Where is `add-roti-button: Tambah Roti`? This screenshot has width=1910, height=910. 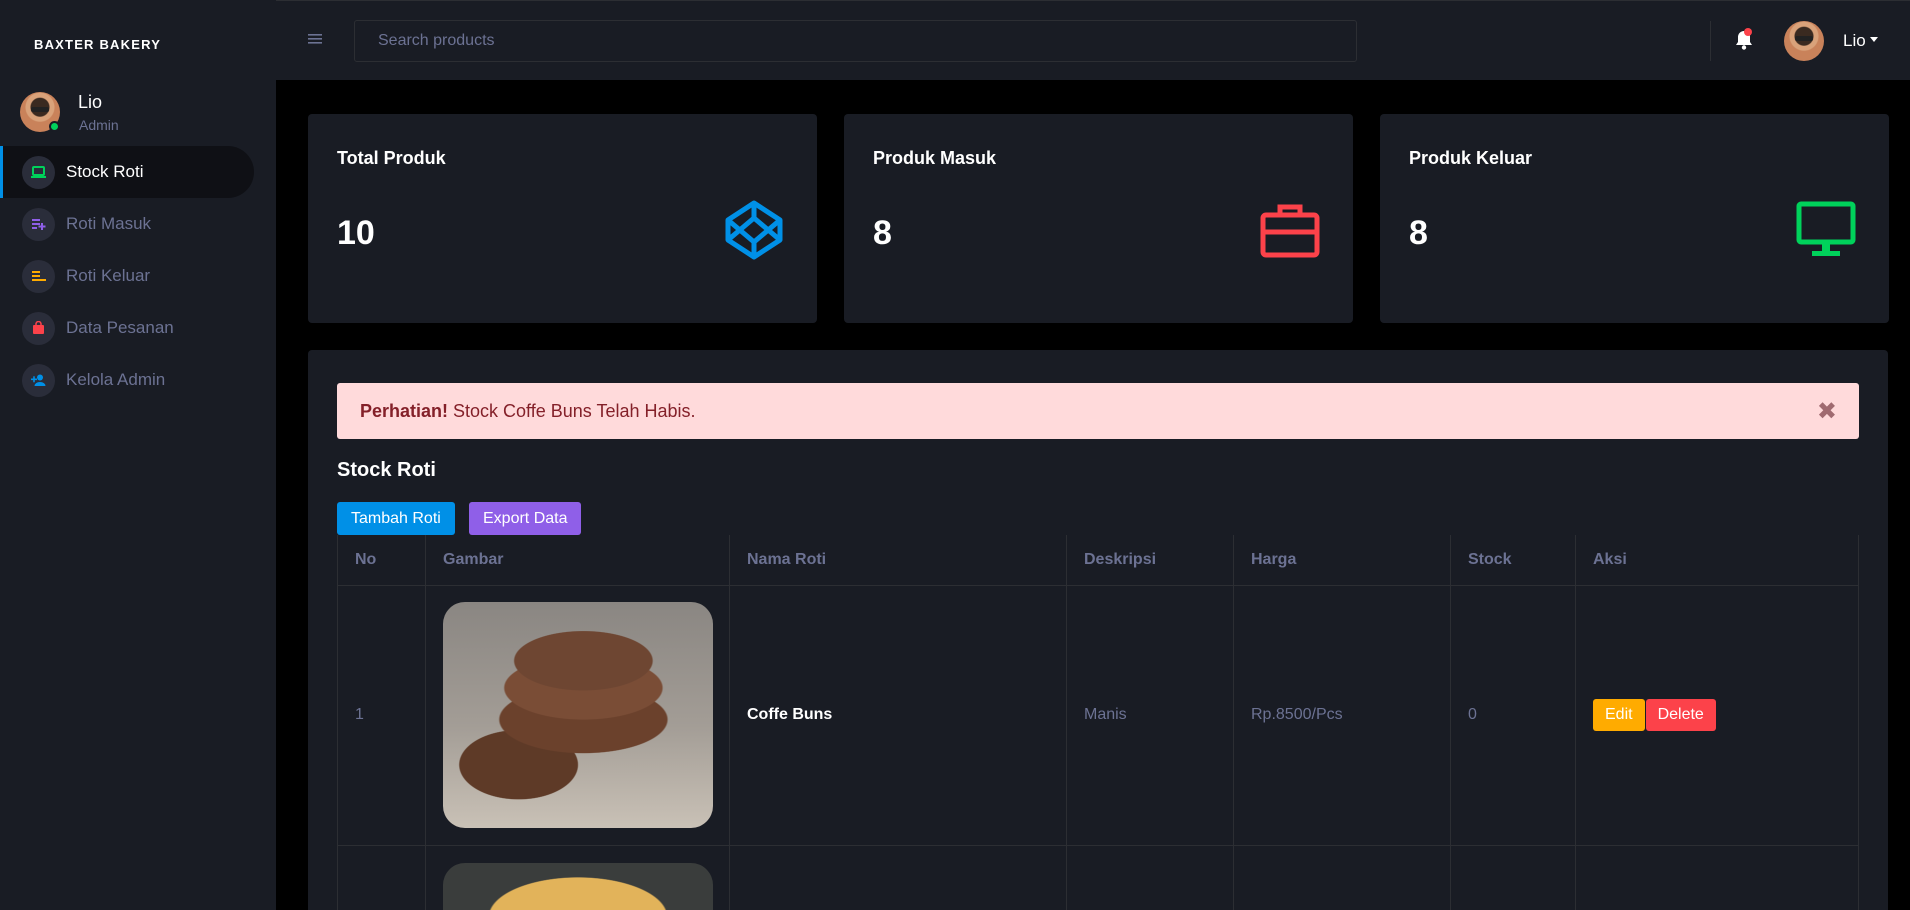 add-roti-button: Tambah Roti is located at coordinates (396, 518).